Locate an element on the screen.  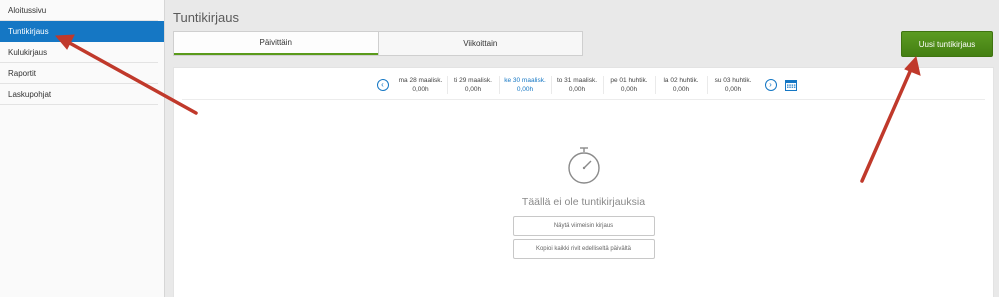
day-label: su 03 huhtik. is located at coordinates (733, 80).